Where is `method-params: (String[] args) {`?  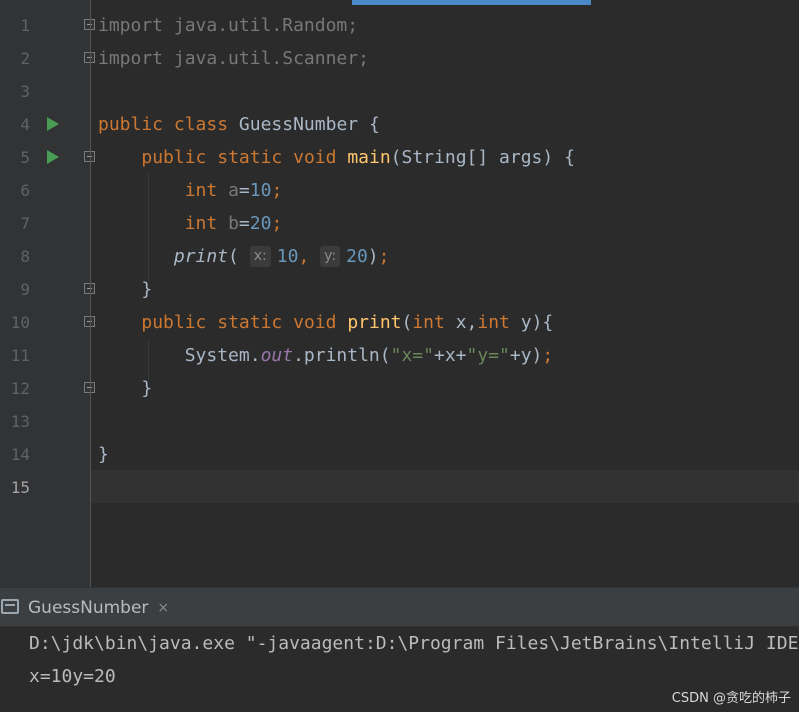 method-params: (String[] args) { is located at coordinates (482, 157).